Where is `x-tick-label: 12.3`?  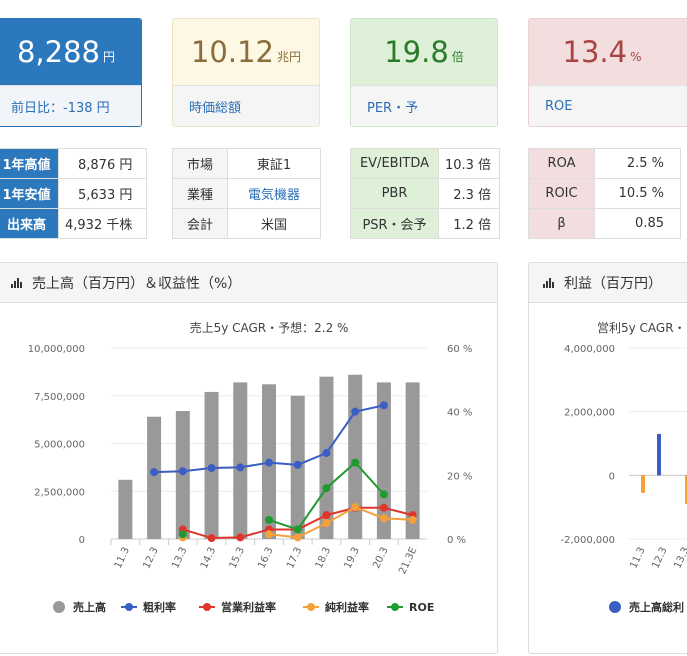 x-tick-label: 12.3 is located at coordinates (150, 558).